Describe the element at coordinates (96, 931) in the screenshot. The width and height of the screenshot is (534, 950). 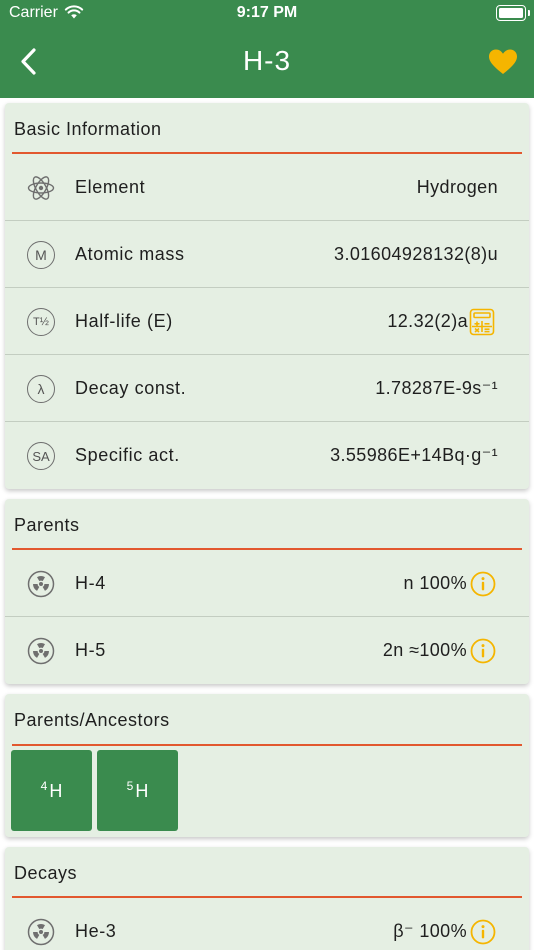
I see `row-label: He-3` at that location.